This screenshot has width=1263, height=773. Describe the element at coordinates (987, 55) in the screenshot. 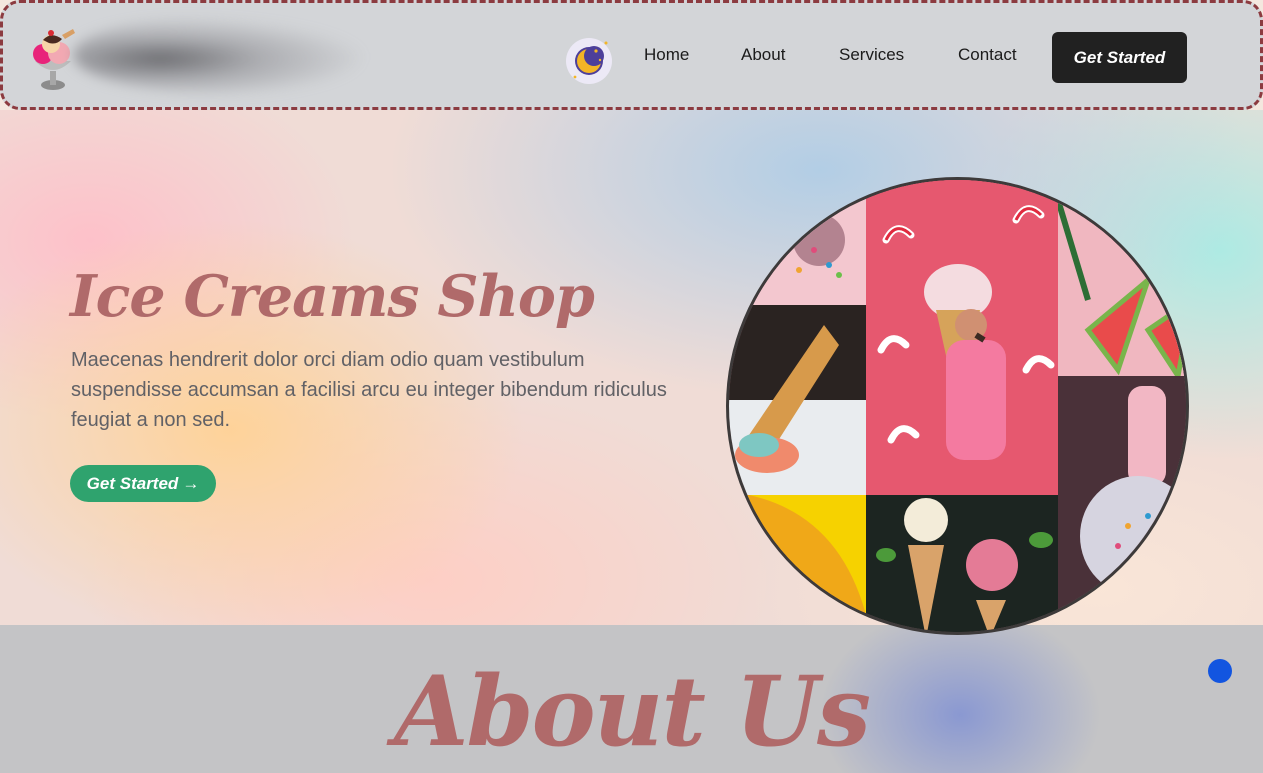

I see `nav-contact-link: Contact` at that location.